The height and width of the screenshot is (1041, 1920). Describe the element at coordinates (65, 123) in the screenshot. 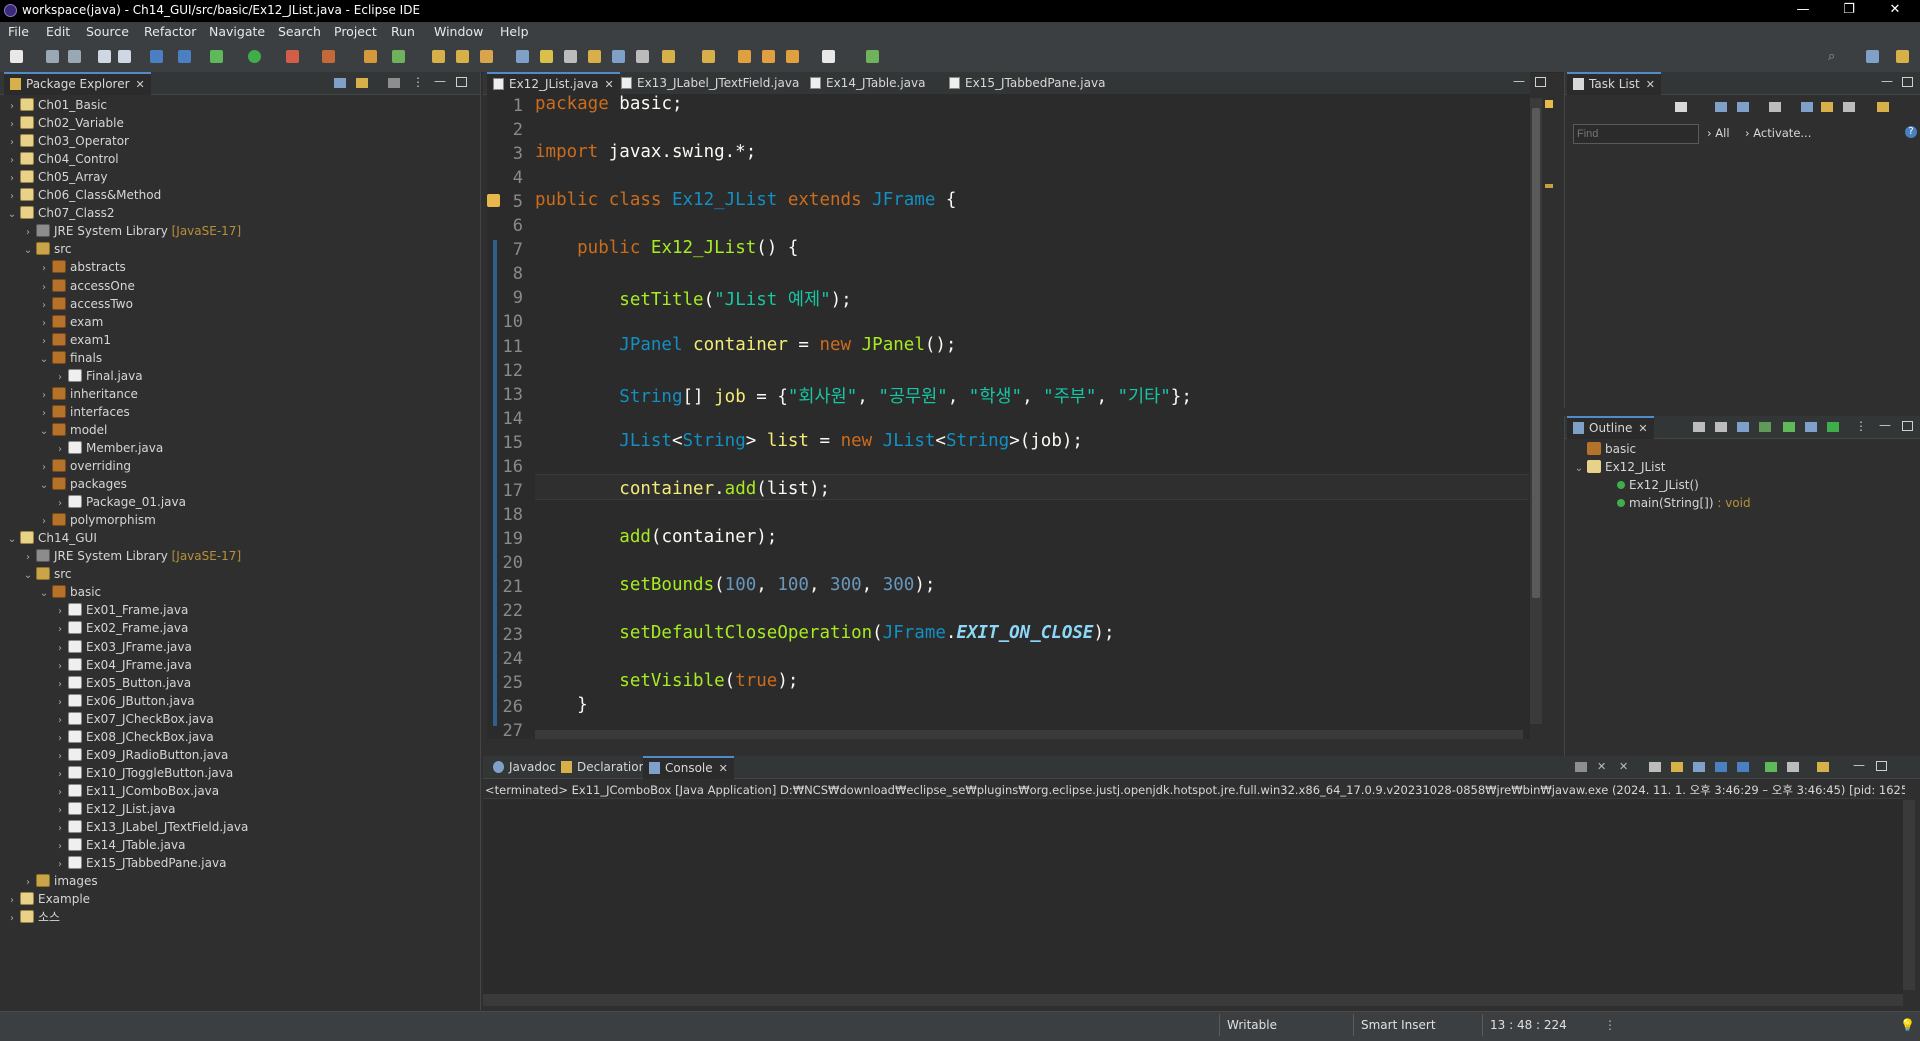

I see `tree-item: › Ch02_Variable` at that location.